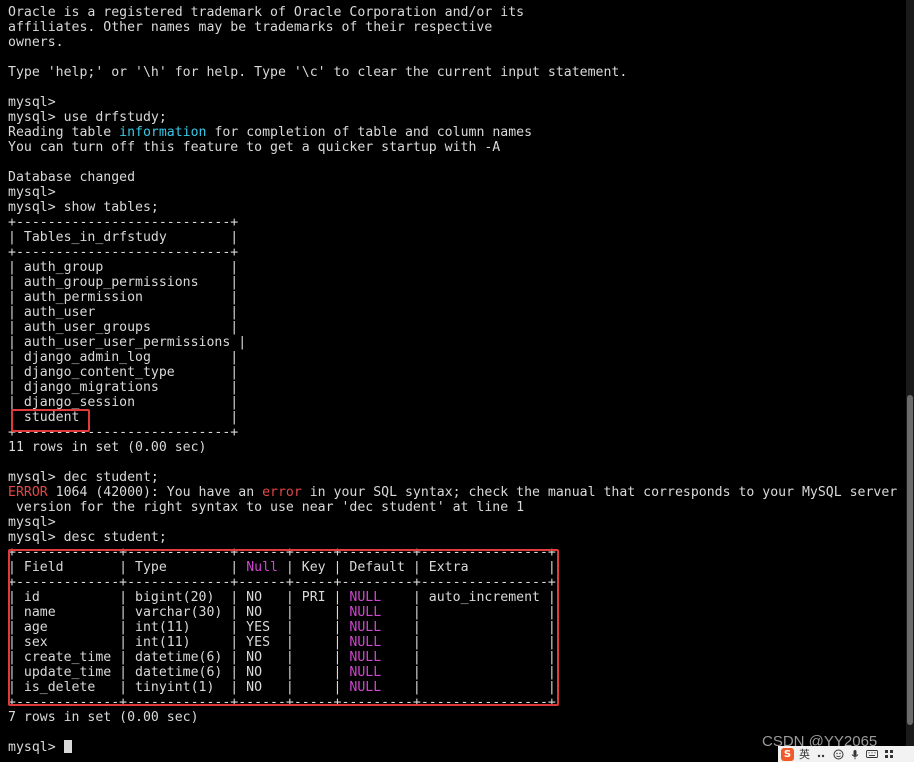  I want to click on terminal-text: | auto_increment |, so click(468, 597).